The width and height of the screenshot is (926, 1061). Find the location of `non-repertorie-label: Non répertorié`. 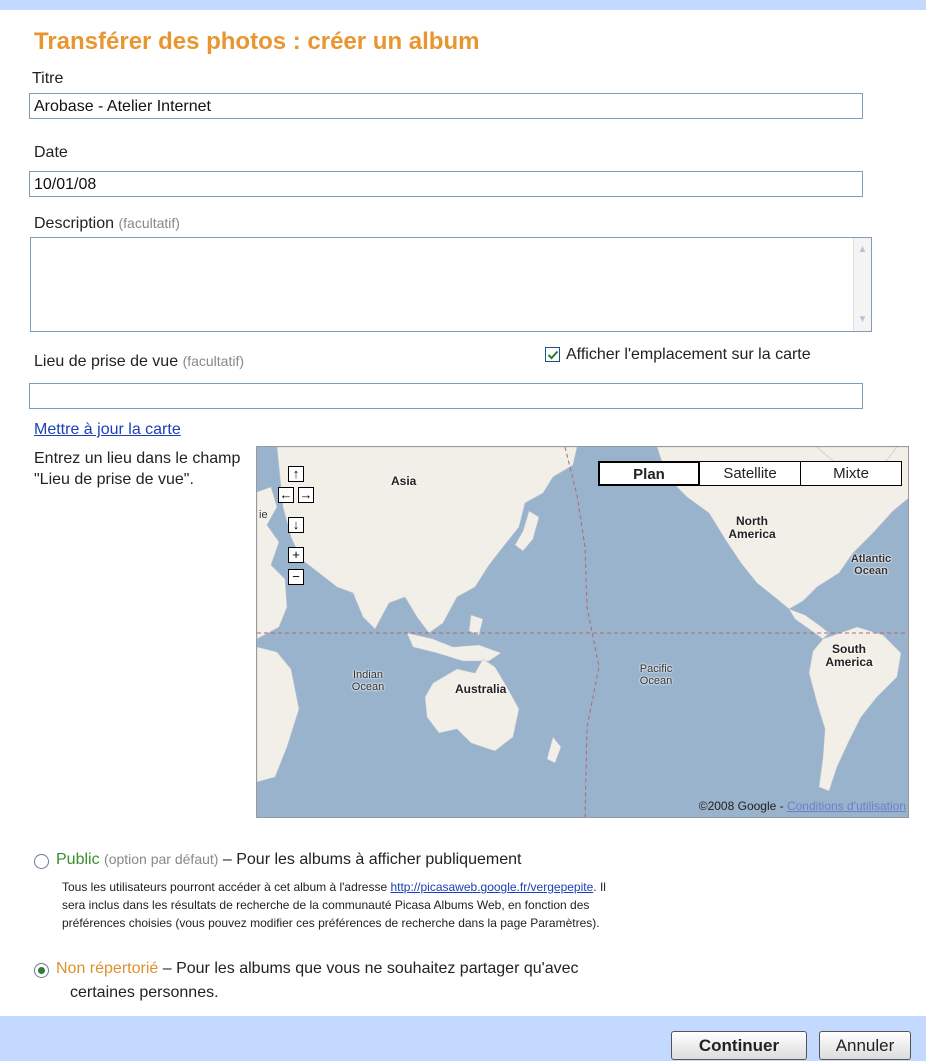

non-repertorie-label: Non répertorié is located at coordinates (107, 968).